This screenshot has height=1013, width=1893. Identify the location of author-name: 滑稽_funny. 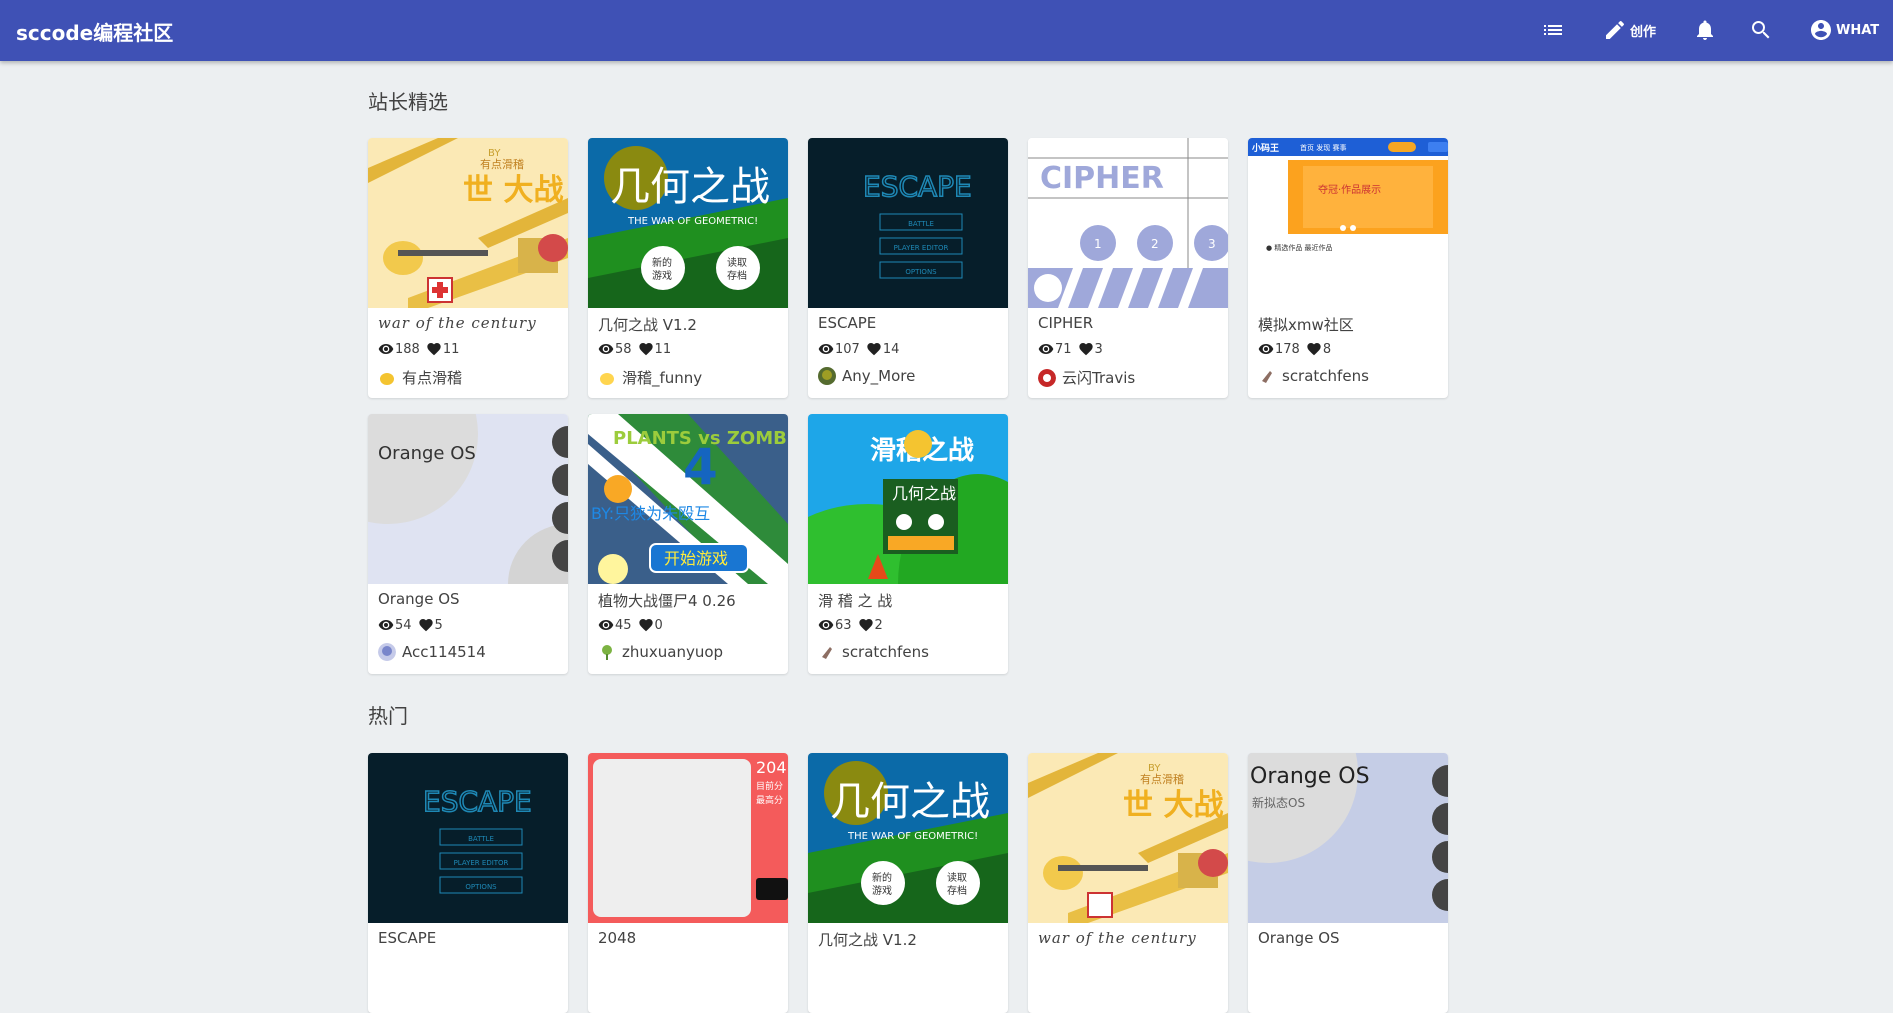
(662, 378).